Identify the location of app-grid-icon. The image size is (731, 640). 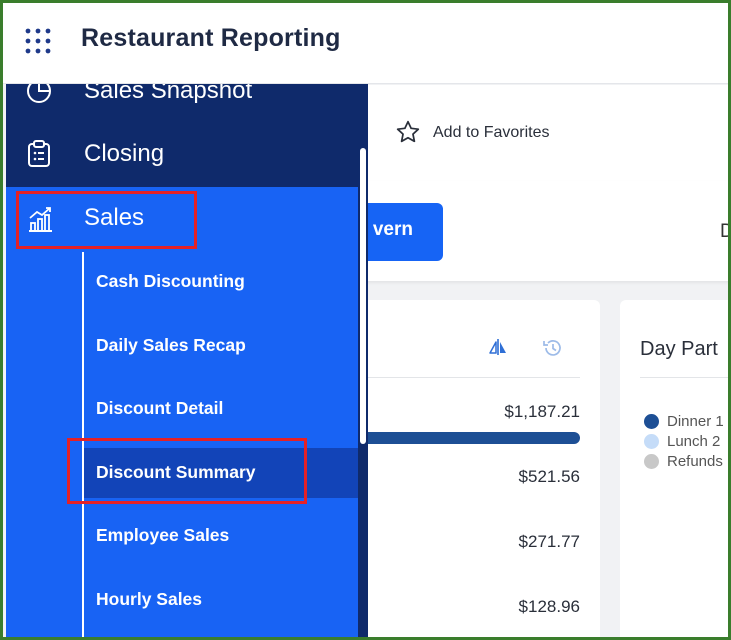
(38, 41).